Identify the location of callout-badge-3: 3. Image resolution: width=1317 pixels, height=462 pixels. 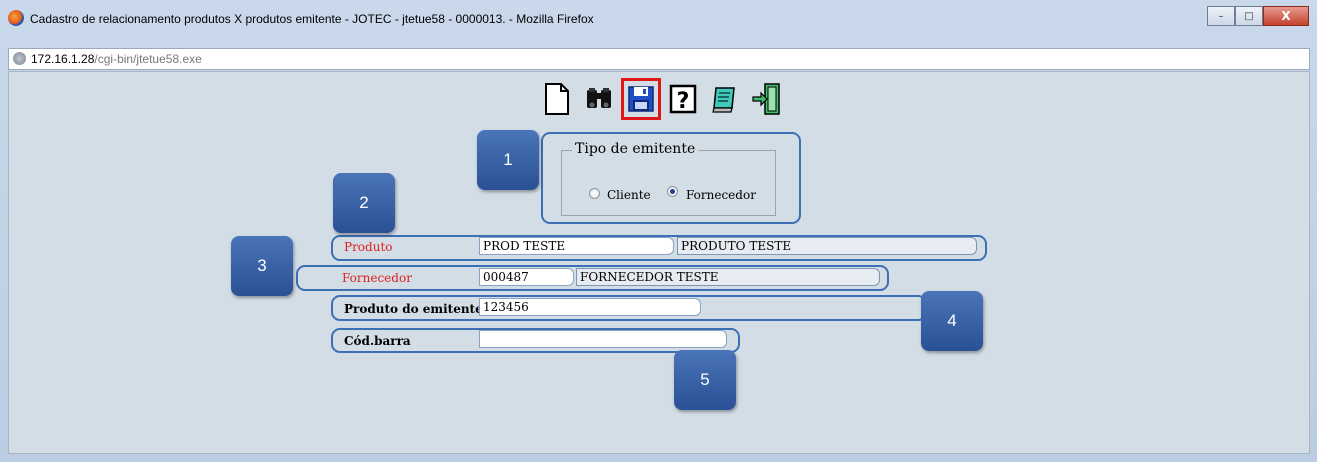
(262, 266).